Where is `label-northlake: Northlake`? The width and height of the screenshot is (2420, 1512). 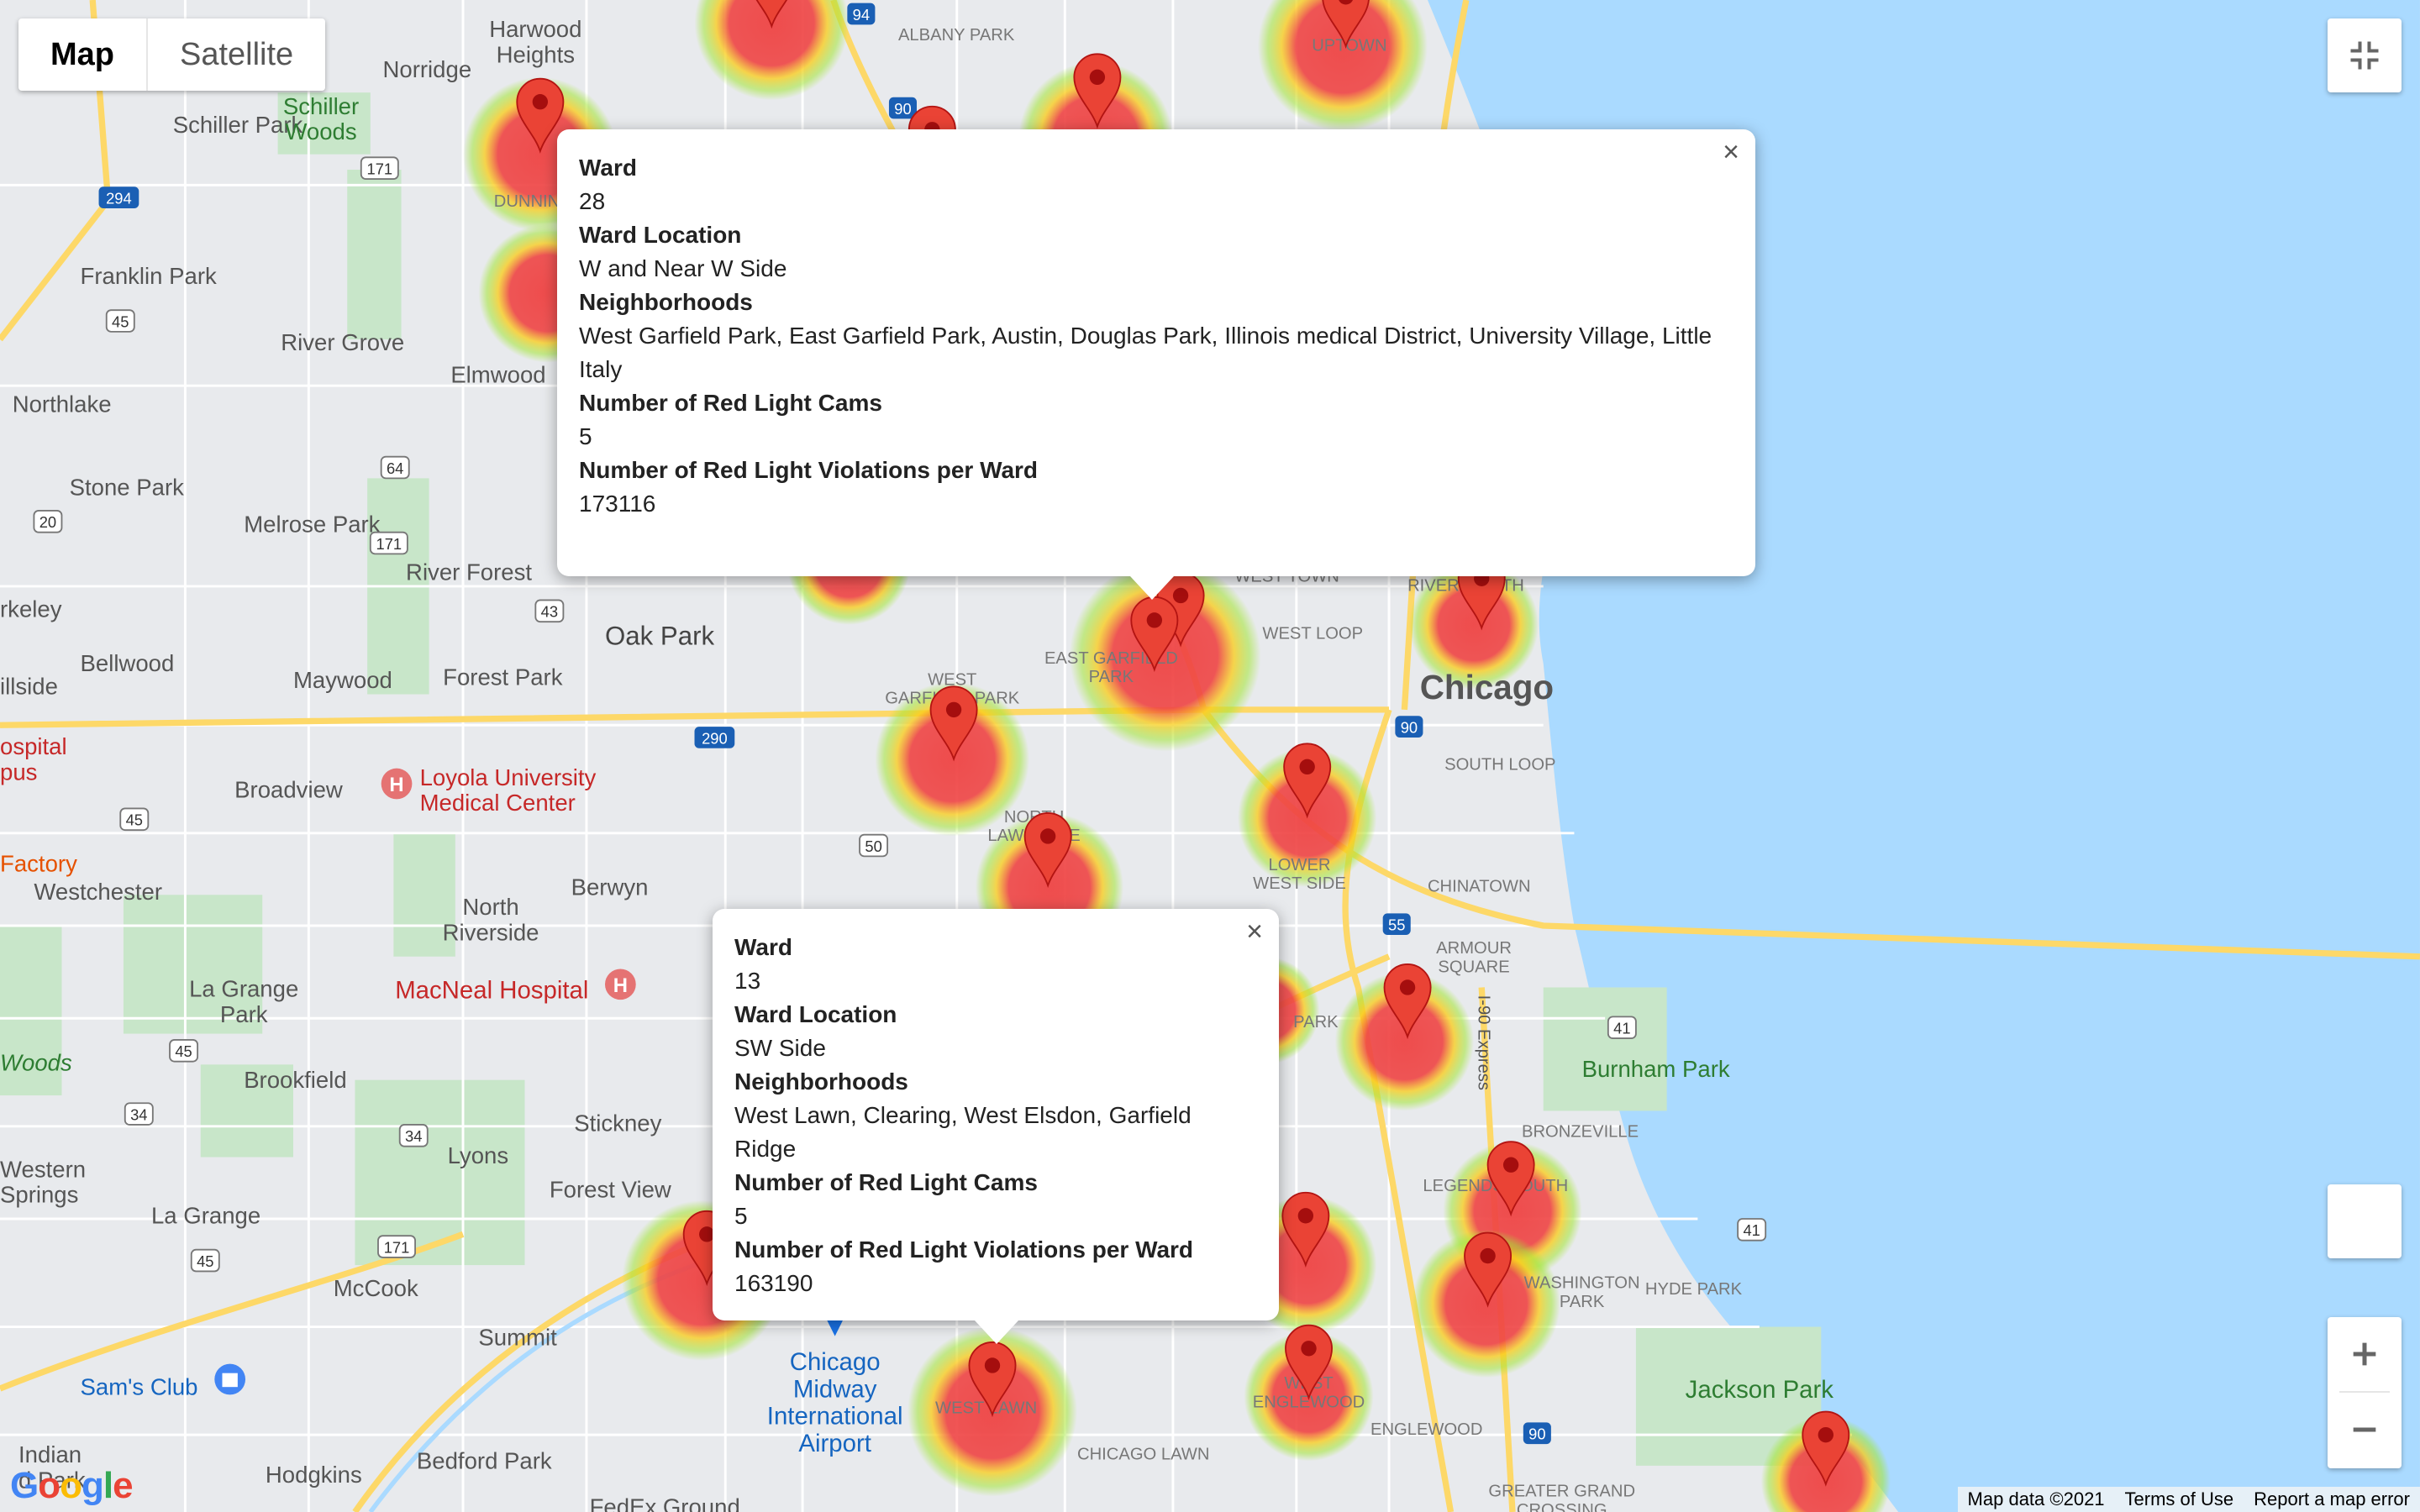
label-northlake: Northlake is located at coordinates (62, 404).